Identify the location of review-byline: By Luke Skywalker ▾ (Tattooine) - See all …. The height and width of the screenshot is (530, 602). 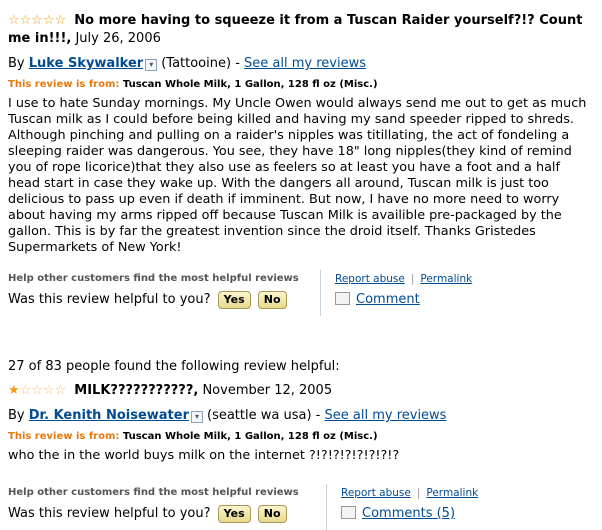
(187, 63).